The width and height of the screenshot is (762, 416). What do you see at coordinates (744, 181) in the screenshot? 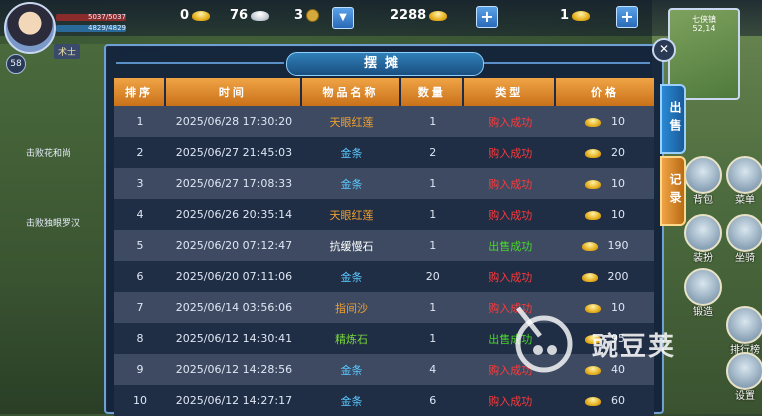
I see `menu-icon: 菜单` at bounding box center [744, 181].